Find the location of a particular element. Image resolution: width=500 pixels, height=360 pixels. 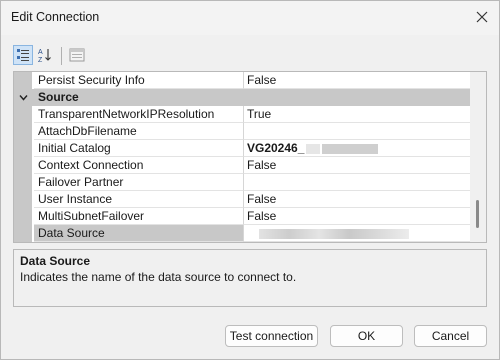

property-row: Failover Partner is located at coordinates (244, 182).